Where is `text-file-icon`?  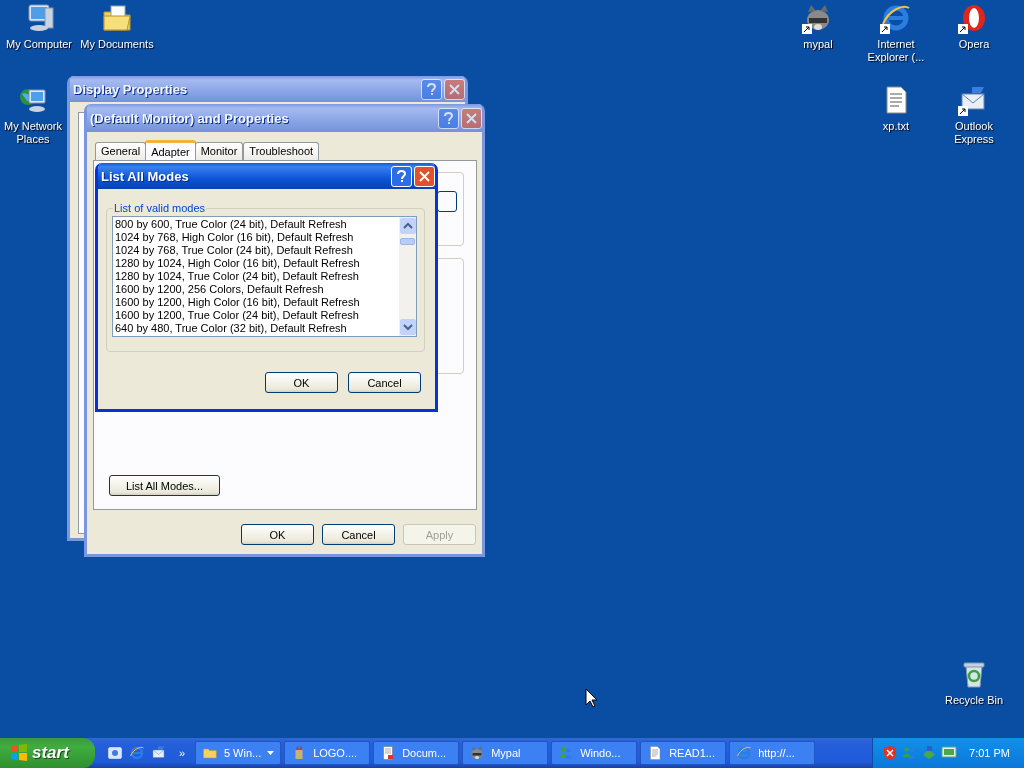
text-file-icon is located at coordinates (655, 753).